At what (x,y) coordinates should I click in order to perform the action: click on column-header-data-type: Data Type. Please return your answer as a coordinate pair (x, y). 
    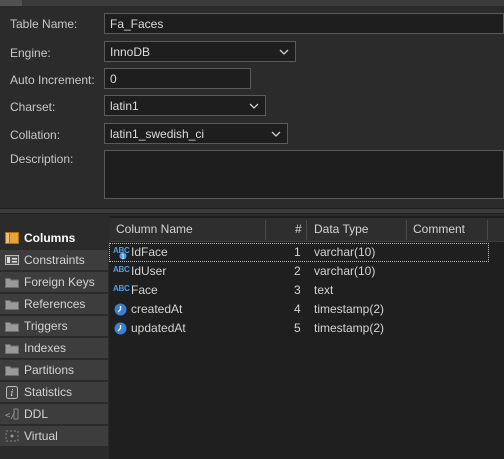
    Looking at the image, I should click on (341, 229).